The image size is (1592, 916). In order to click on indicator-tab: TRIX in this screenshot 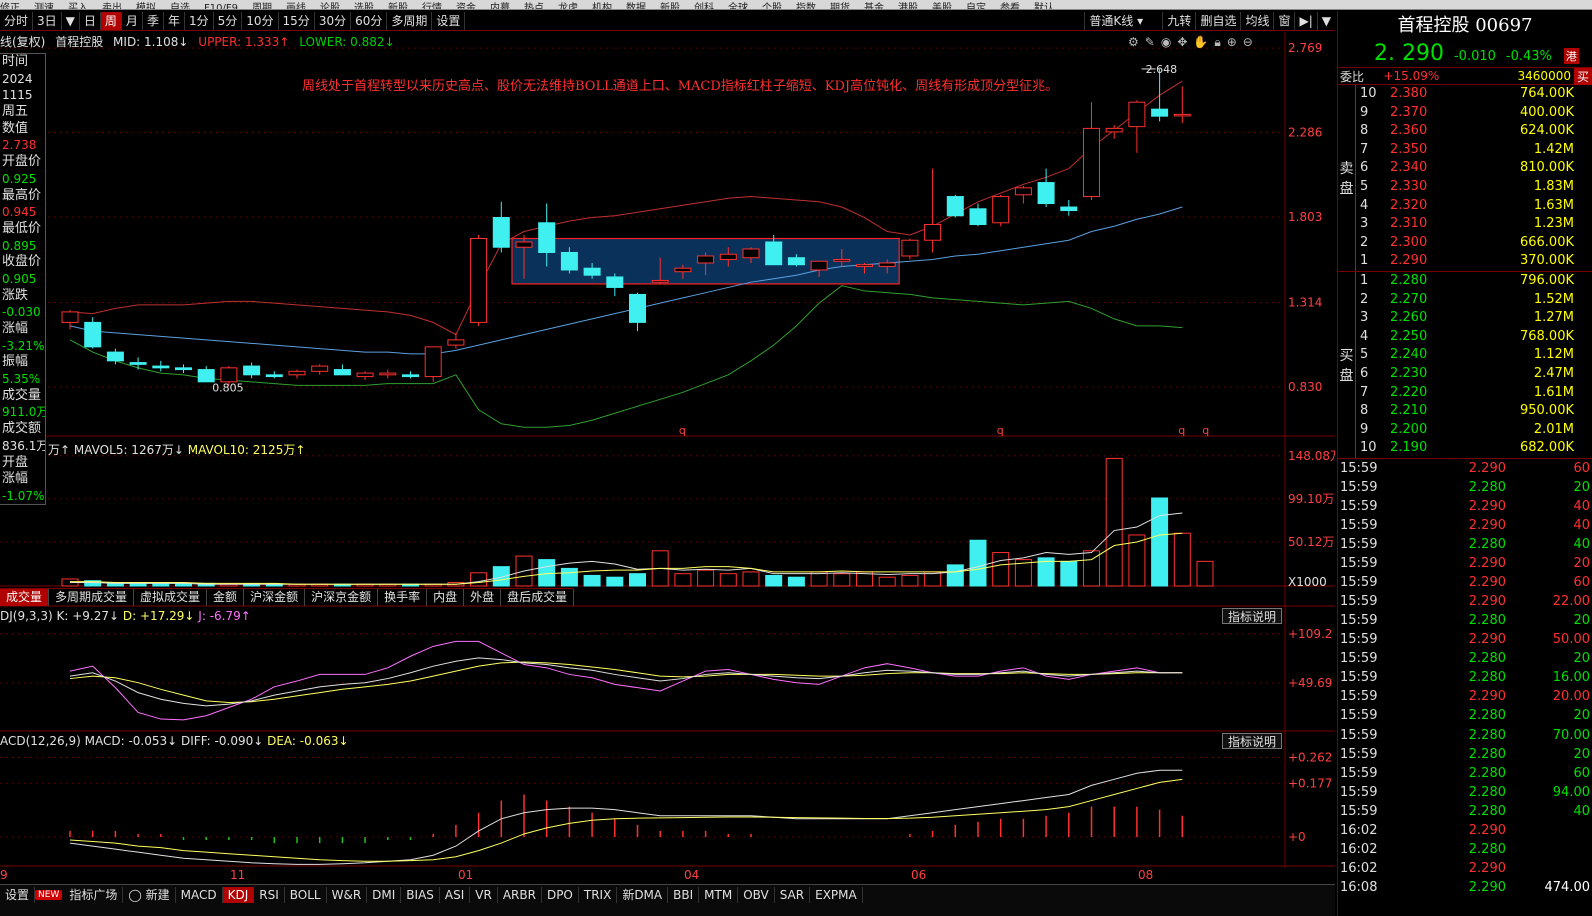, I will do `click(598, 895)`.